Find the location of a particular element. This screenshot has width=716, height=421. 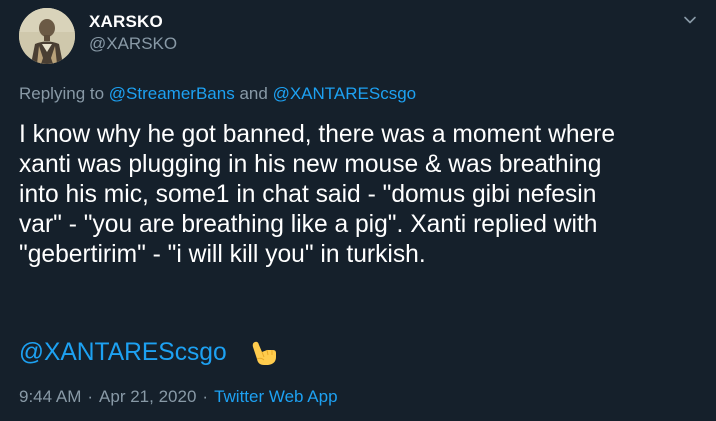

author-display-name: XARSKO is located at coordinates (126, 22).